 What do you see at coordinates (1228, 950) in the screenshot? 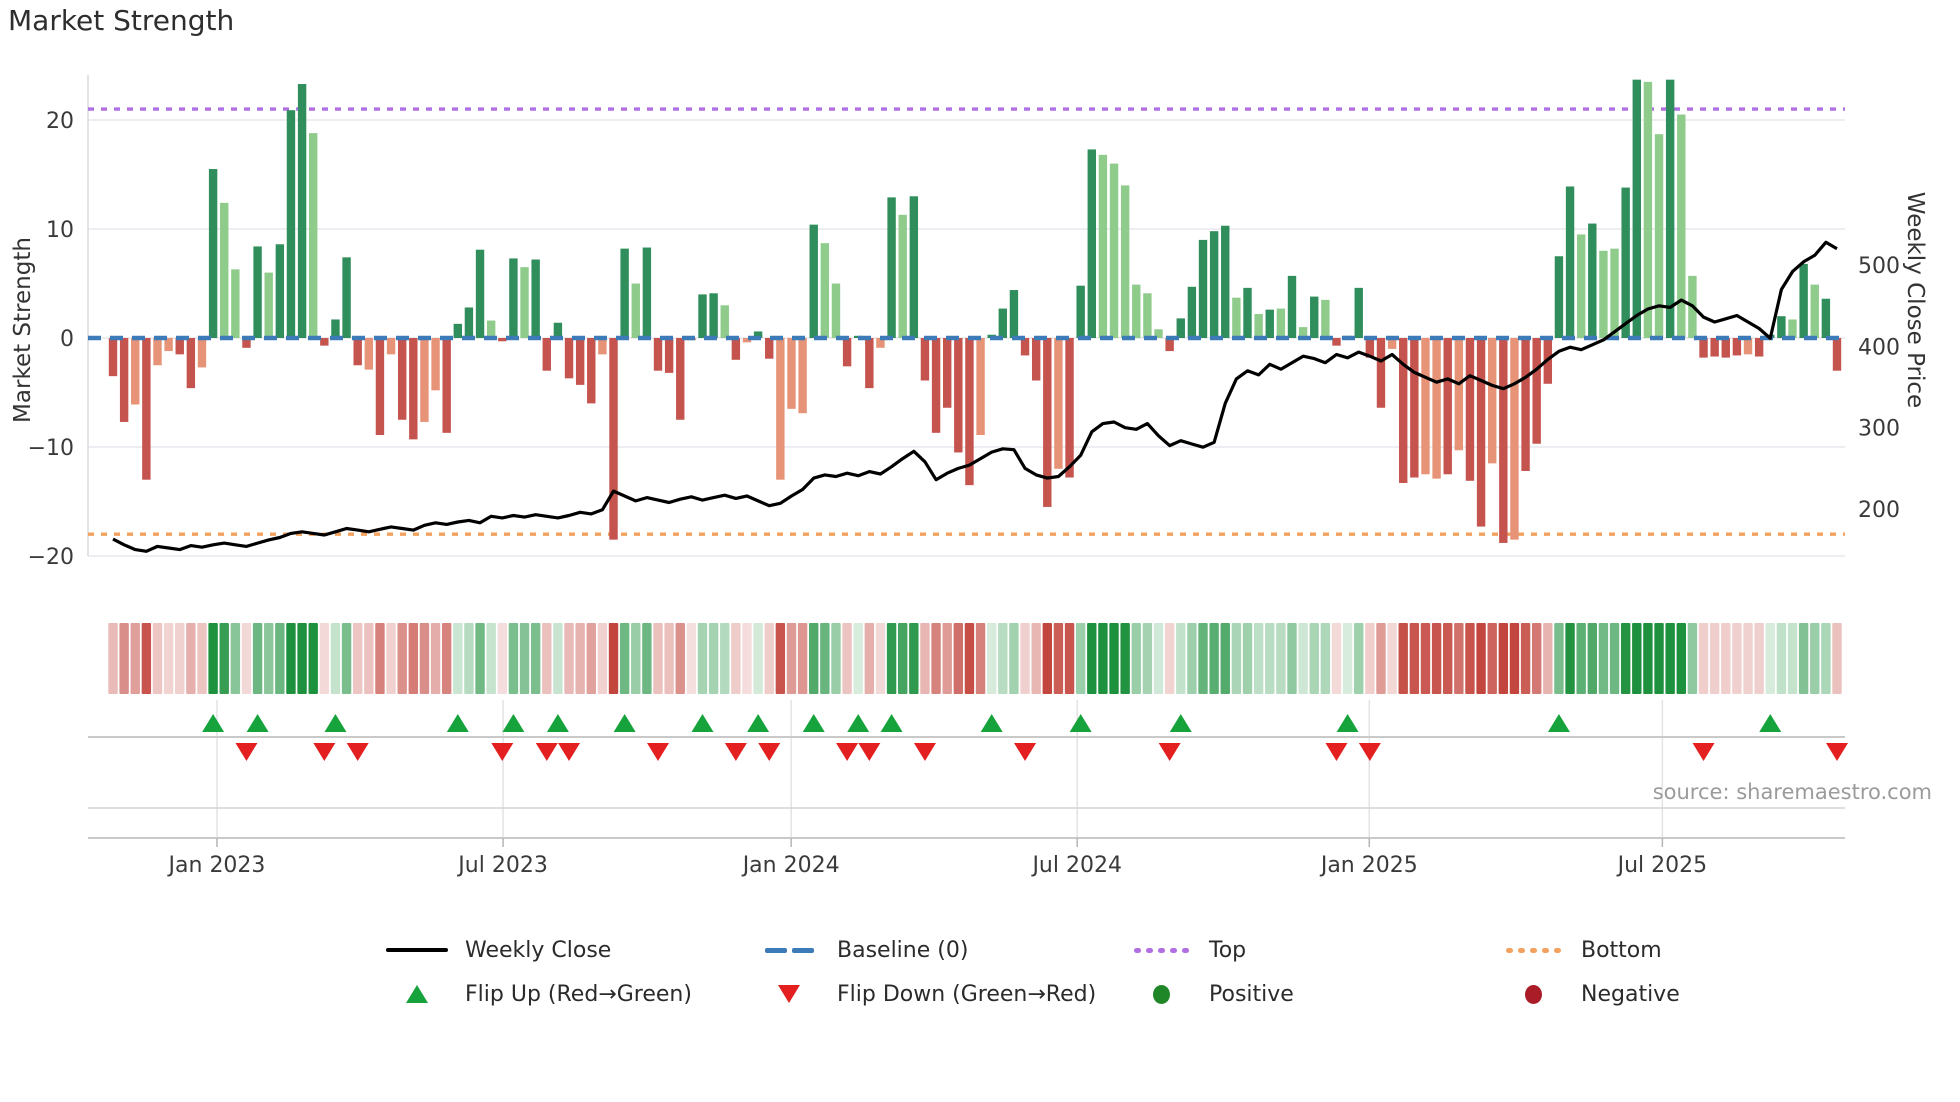
I see `legend-label: Top` at bounding box center [1228, 950].